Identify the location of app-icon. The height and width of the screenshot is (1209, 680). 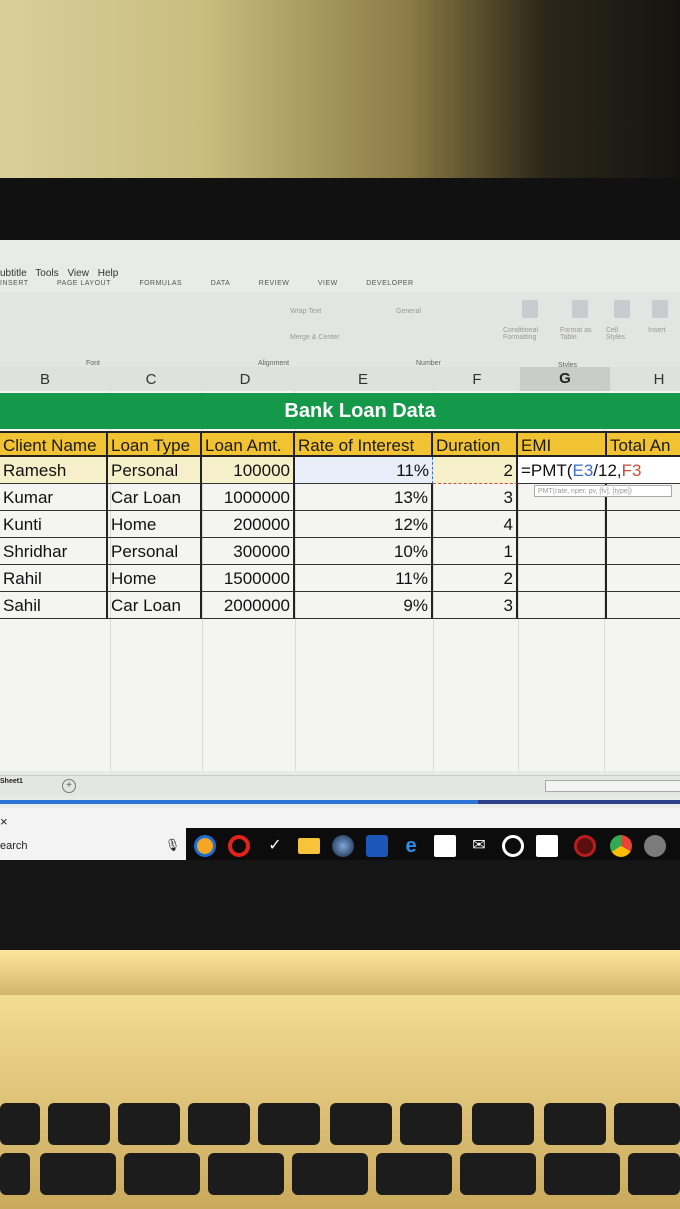
(655, 846).